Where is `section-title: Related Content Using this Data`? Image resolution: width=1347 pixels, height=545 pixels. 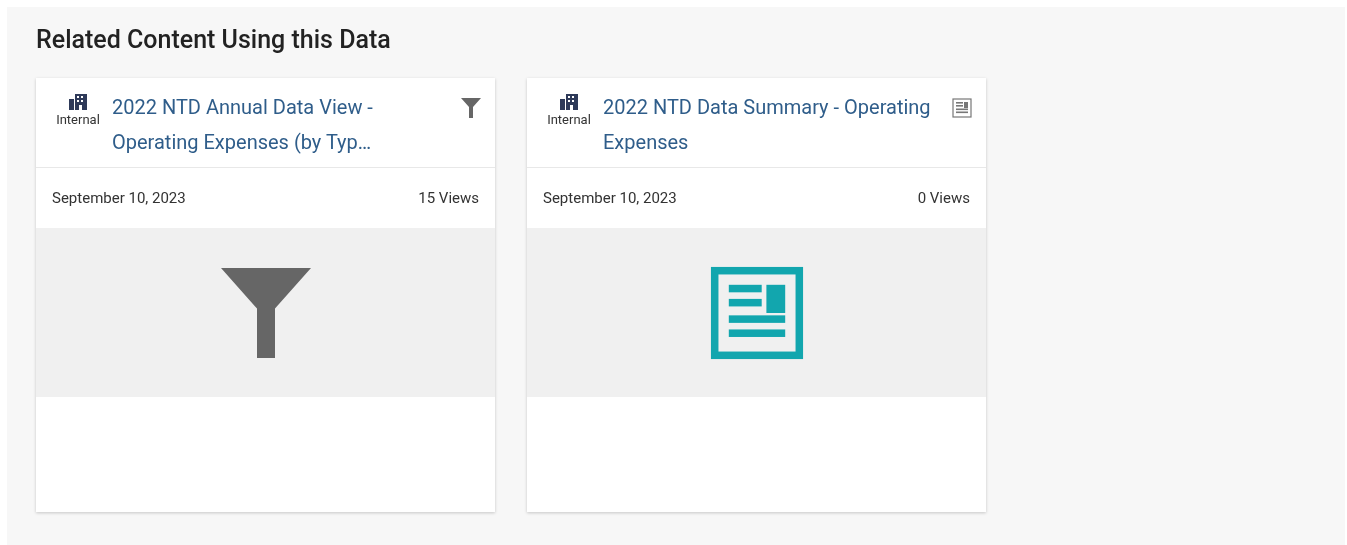 section-title: Related Content Using this Data is located at coordinates (214, 40).